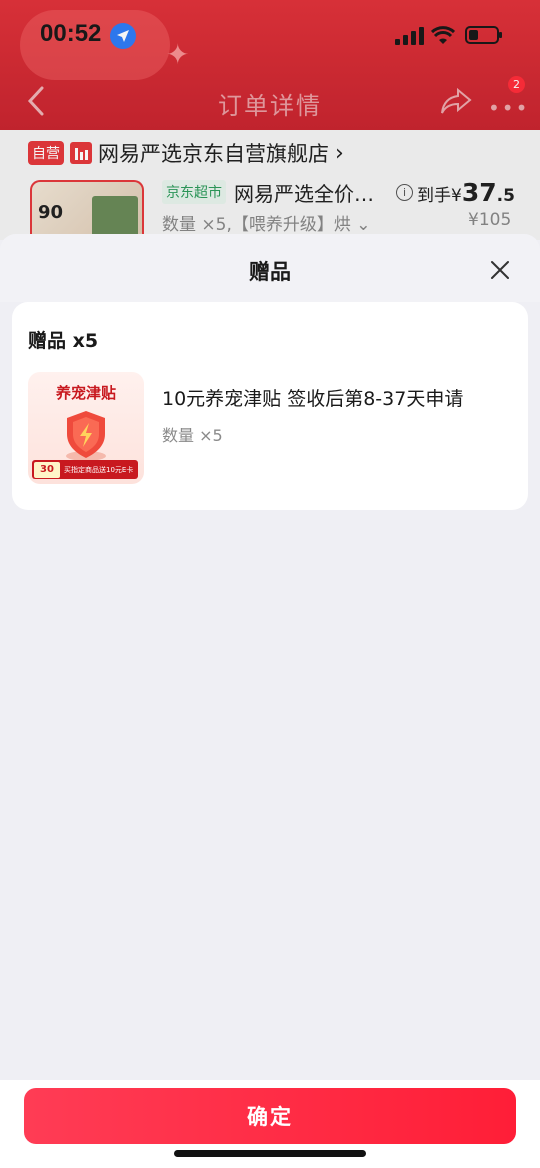  I want to click on gift-thumbnail-band-text: 买指定商品送10元E卡, so click(99, 470).